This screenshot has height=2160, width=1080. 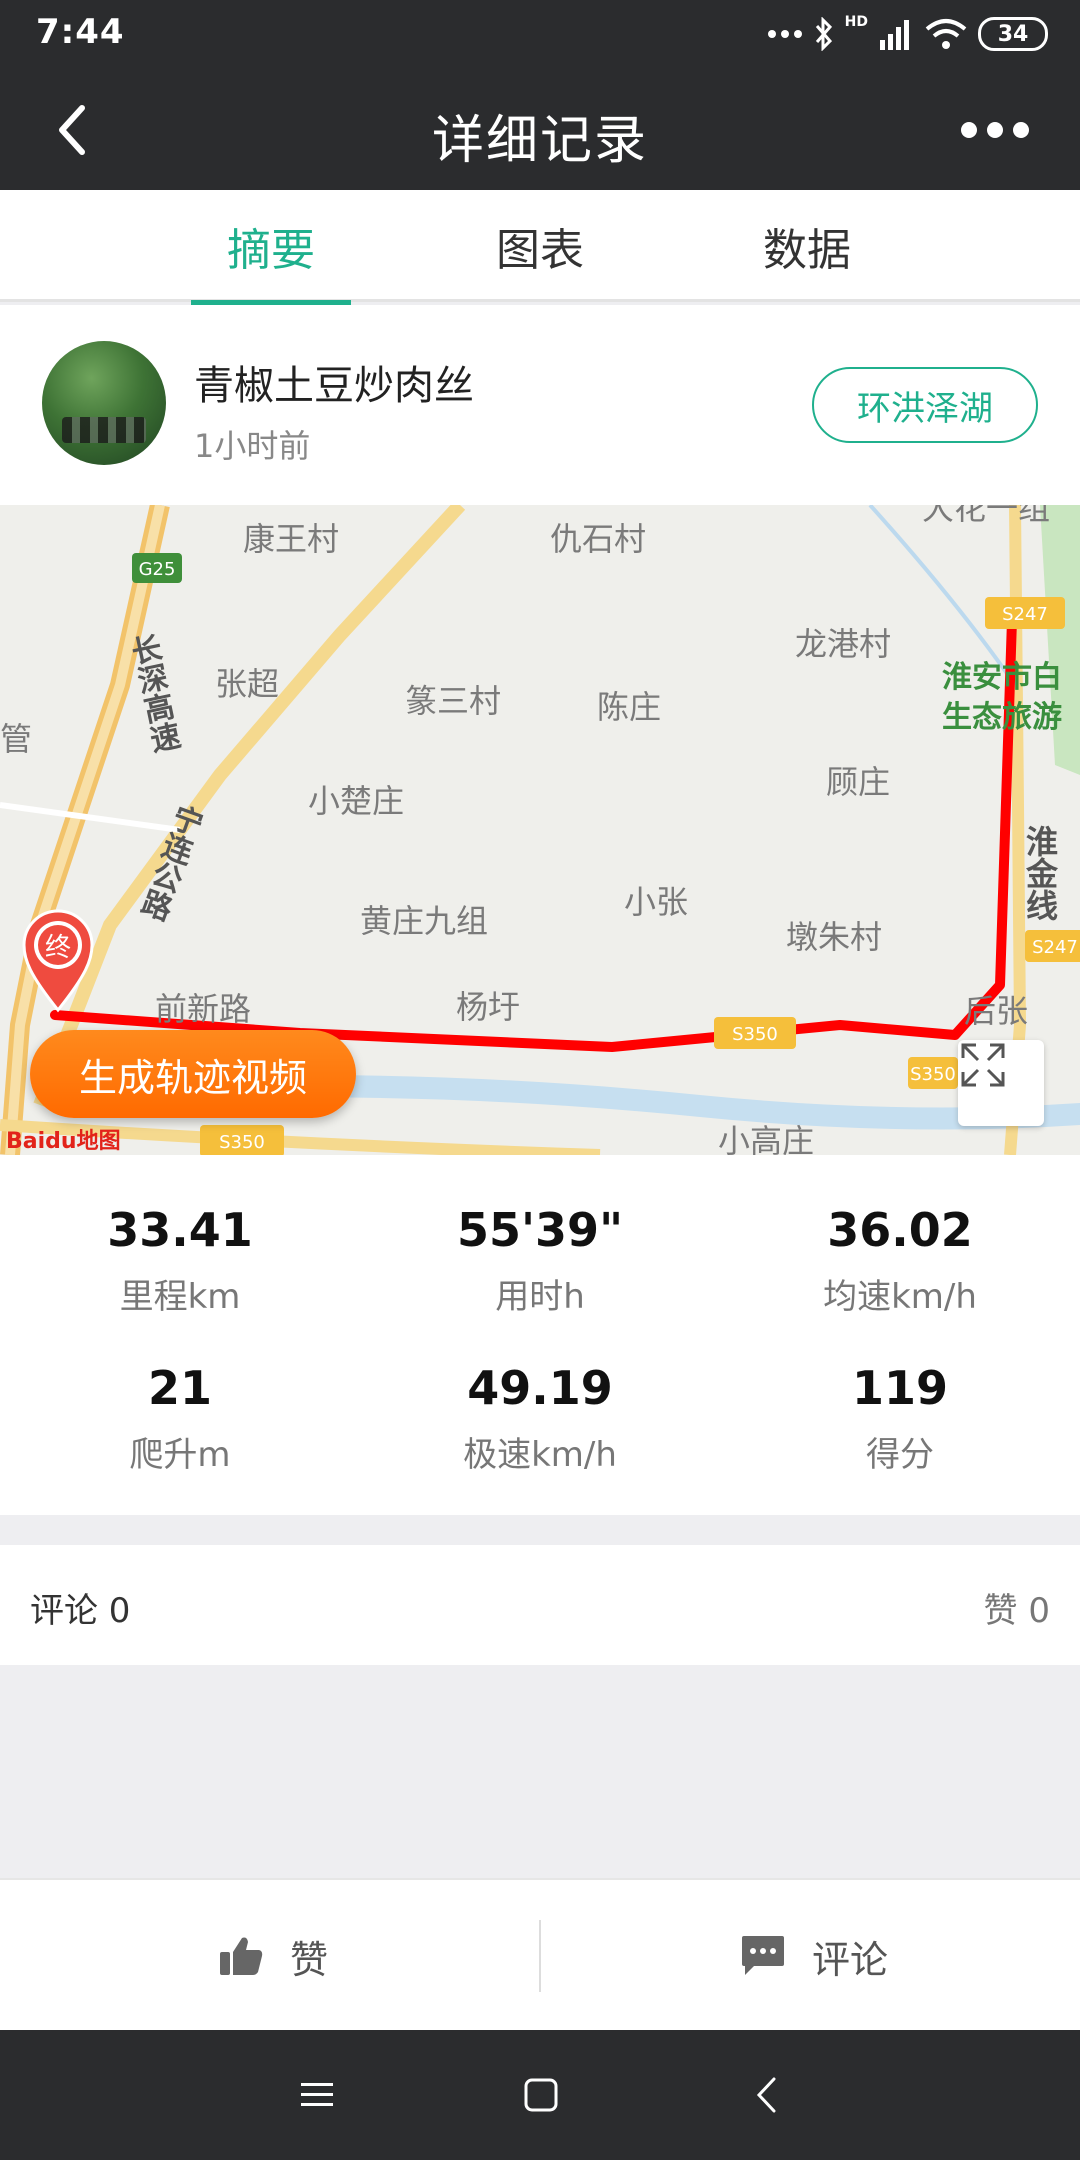 What do you see at coordinates (540, 1418) in the screenshot?
I see `stat-max-speed: 49.19 极速km/h` at bounding box center [540, 1418].